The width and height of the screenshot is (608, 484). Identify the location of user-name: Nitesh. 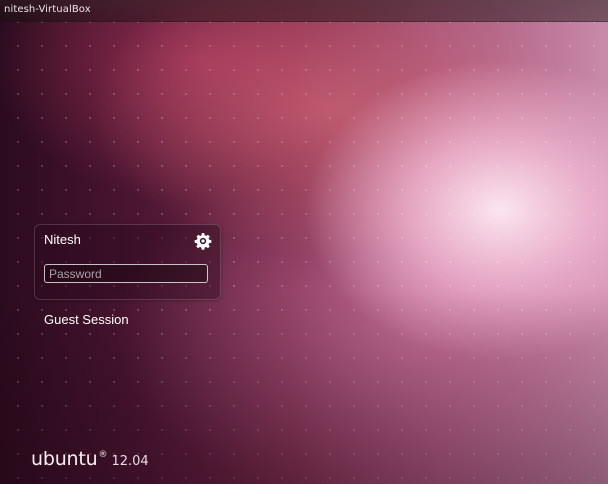
(62, 239).